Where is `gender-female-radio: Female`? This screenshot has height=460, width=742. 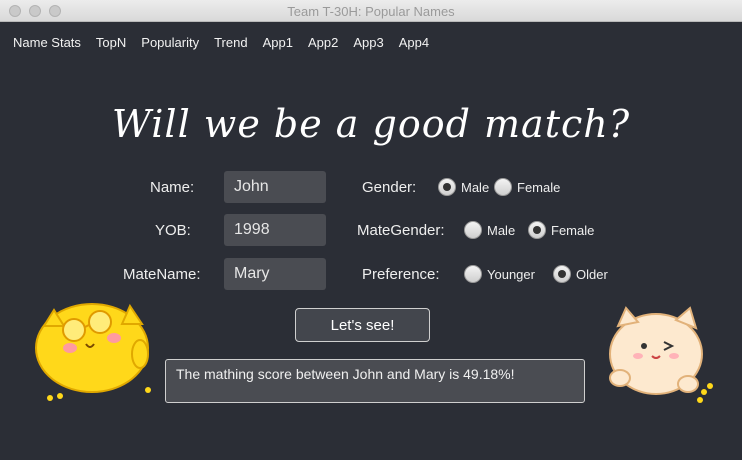 gender-female-radio: Female is located at coordinates (527, 187).